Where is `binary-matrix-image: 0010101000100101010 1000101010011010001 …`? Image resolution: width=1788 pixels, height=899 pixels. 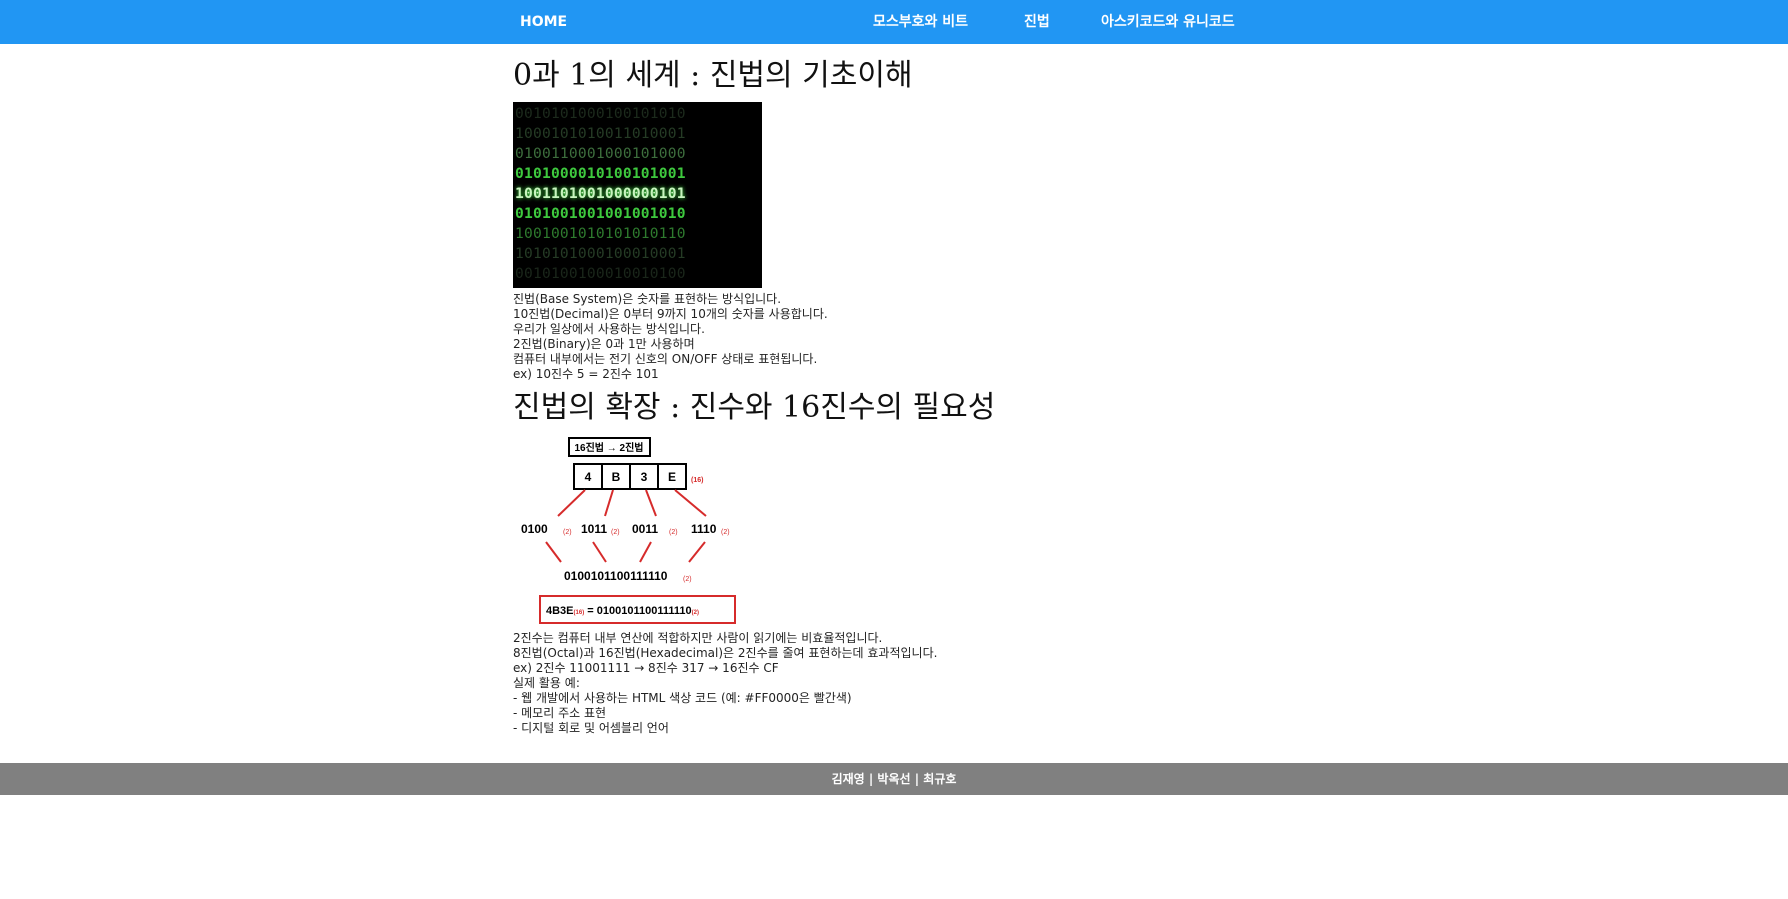 binary-matrix-image: 0010101000100101010 1000101010011010001 … is located at coordinates (637, 195).